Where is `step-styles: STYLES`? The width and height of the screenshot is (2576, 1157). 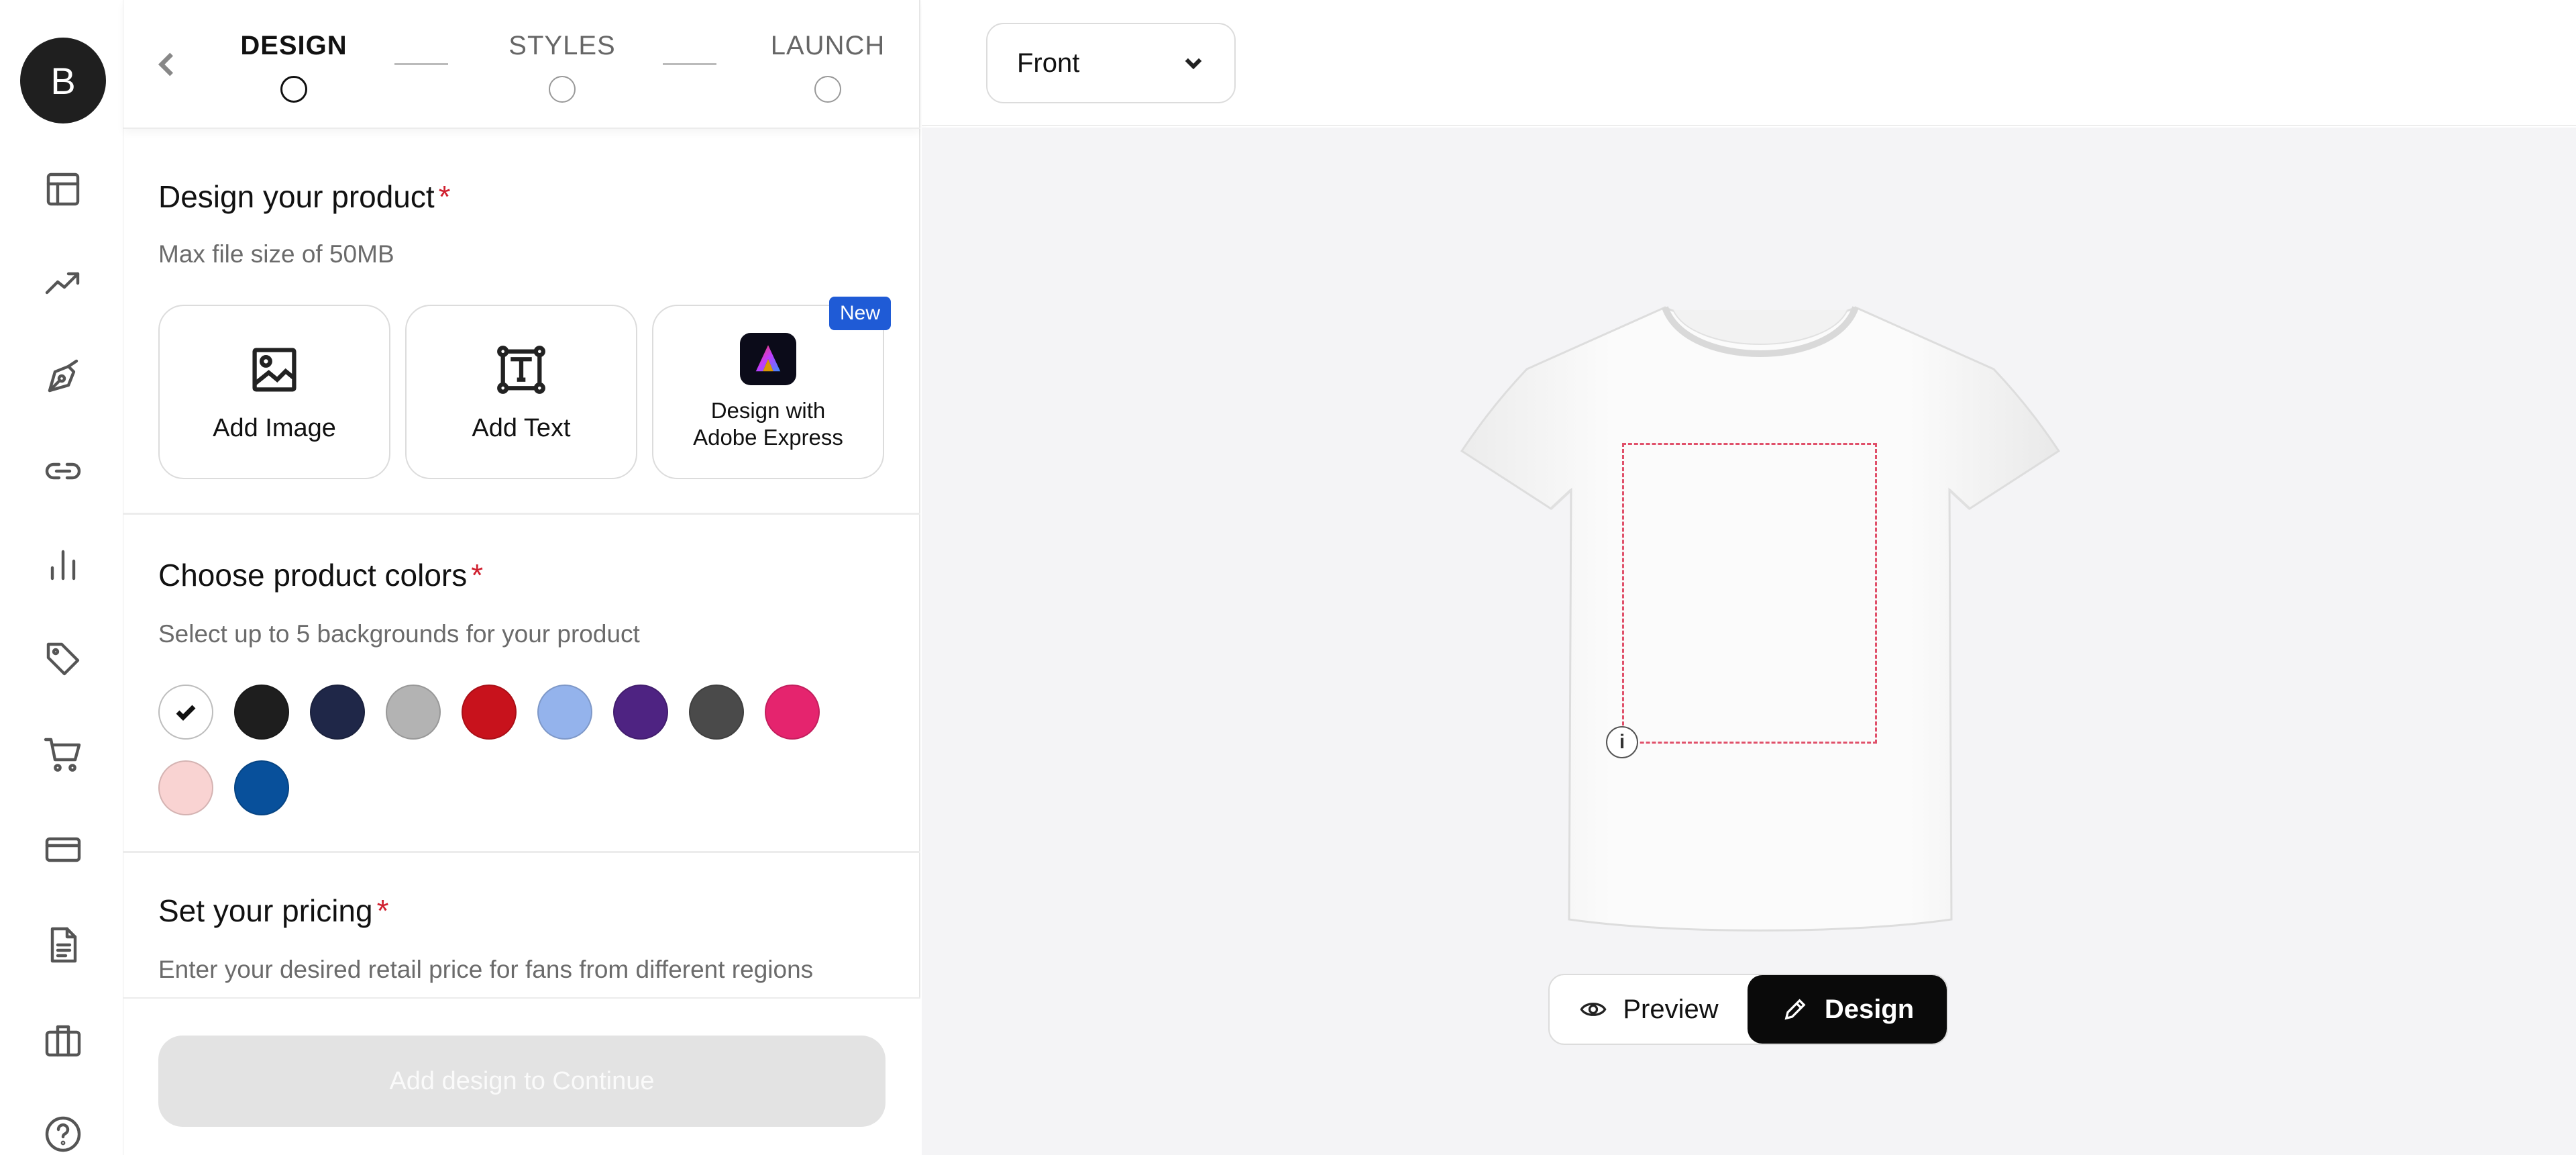
step-styles: STYLES is located at coordinates (562, 67).